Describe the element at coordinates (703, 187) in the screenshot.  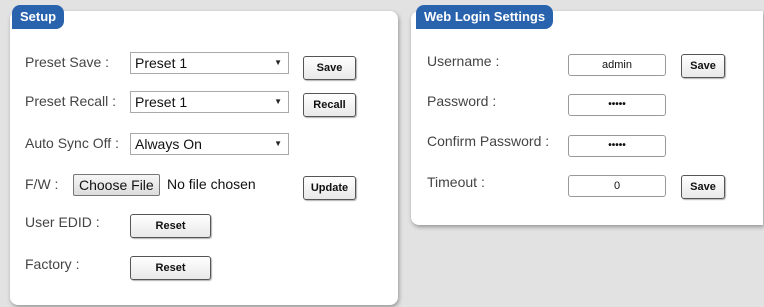
I see `timeout-save-button: Save` at that location.